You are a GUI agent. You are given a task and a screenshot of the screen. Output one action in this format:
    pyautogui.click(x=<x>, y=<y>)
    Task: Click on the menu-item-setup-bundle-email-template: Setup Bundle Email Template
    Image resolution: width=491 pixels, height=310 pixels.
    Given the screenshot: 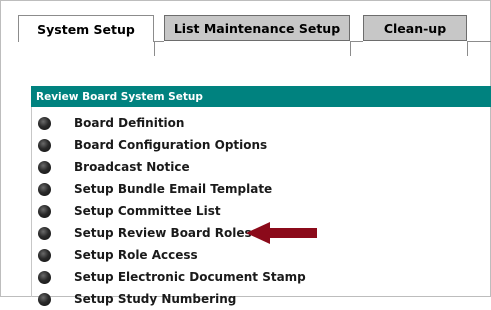 What is the action you would take?
    pyautogui.click(x=261, y=189)
    